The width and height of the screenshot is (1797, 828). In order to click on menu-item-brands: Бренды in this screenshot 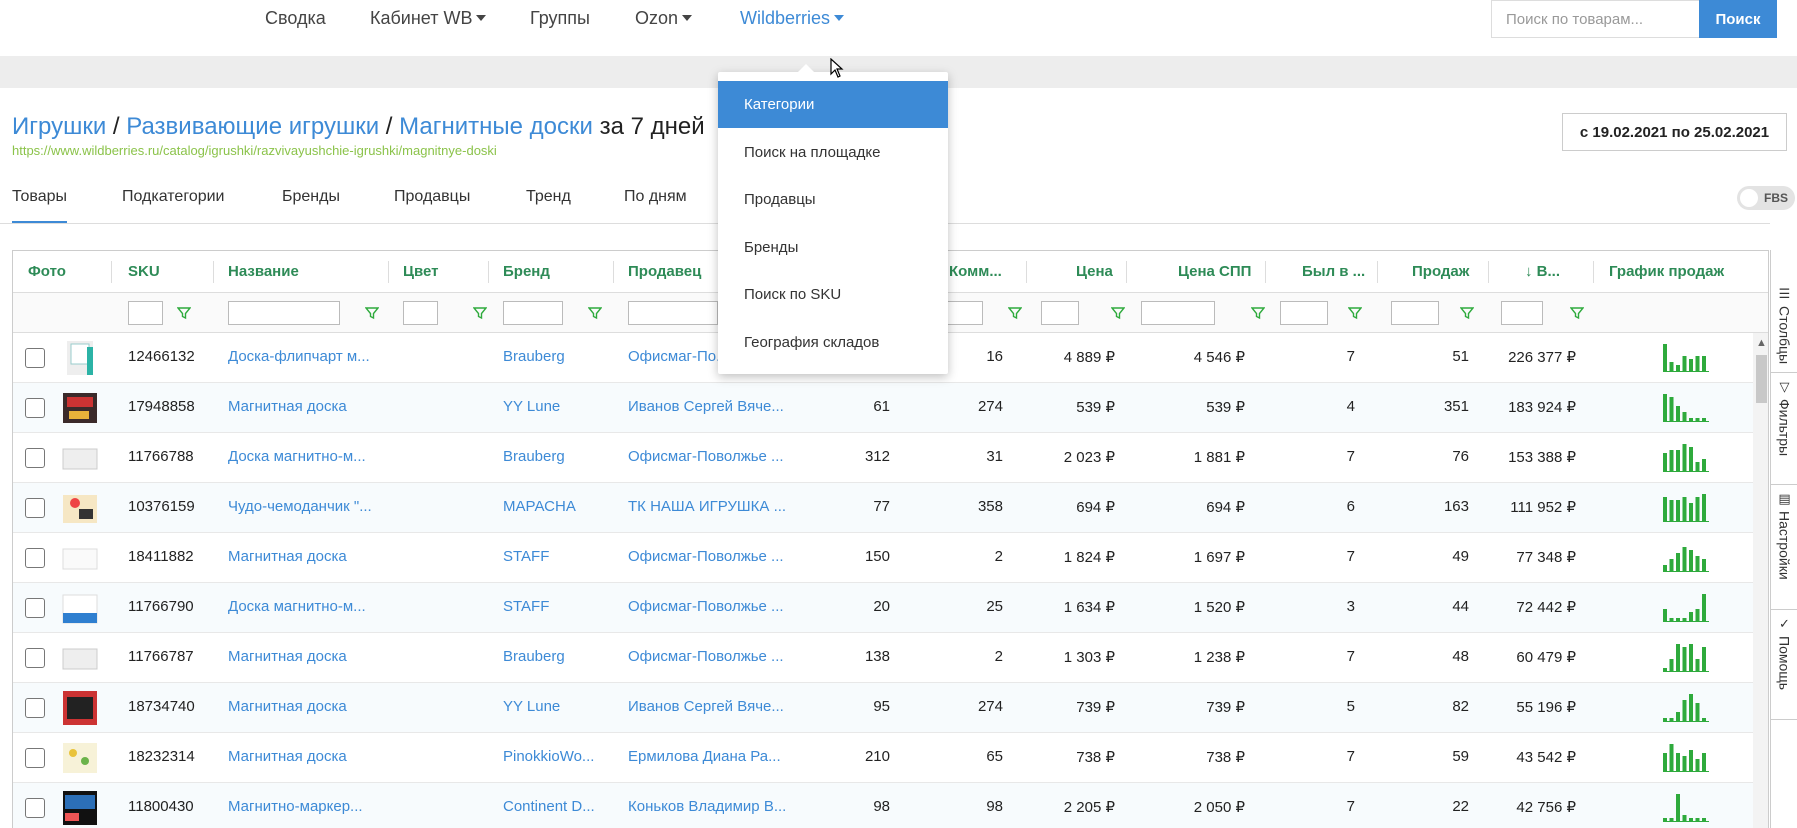, I will do `click(833, 247)`.